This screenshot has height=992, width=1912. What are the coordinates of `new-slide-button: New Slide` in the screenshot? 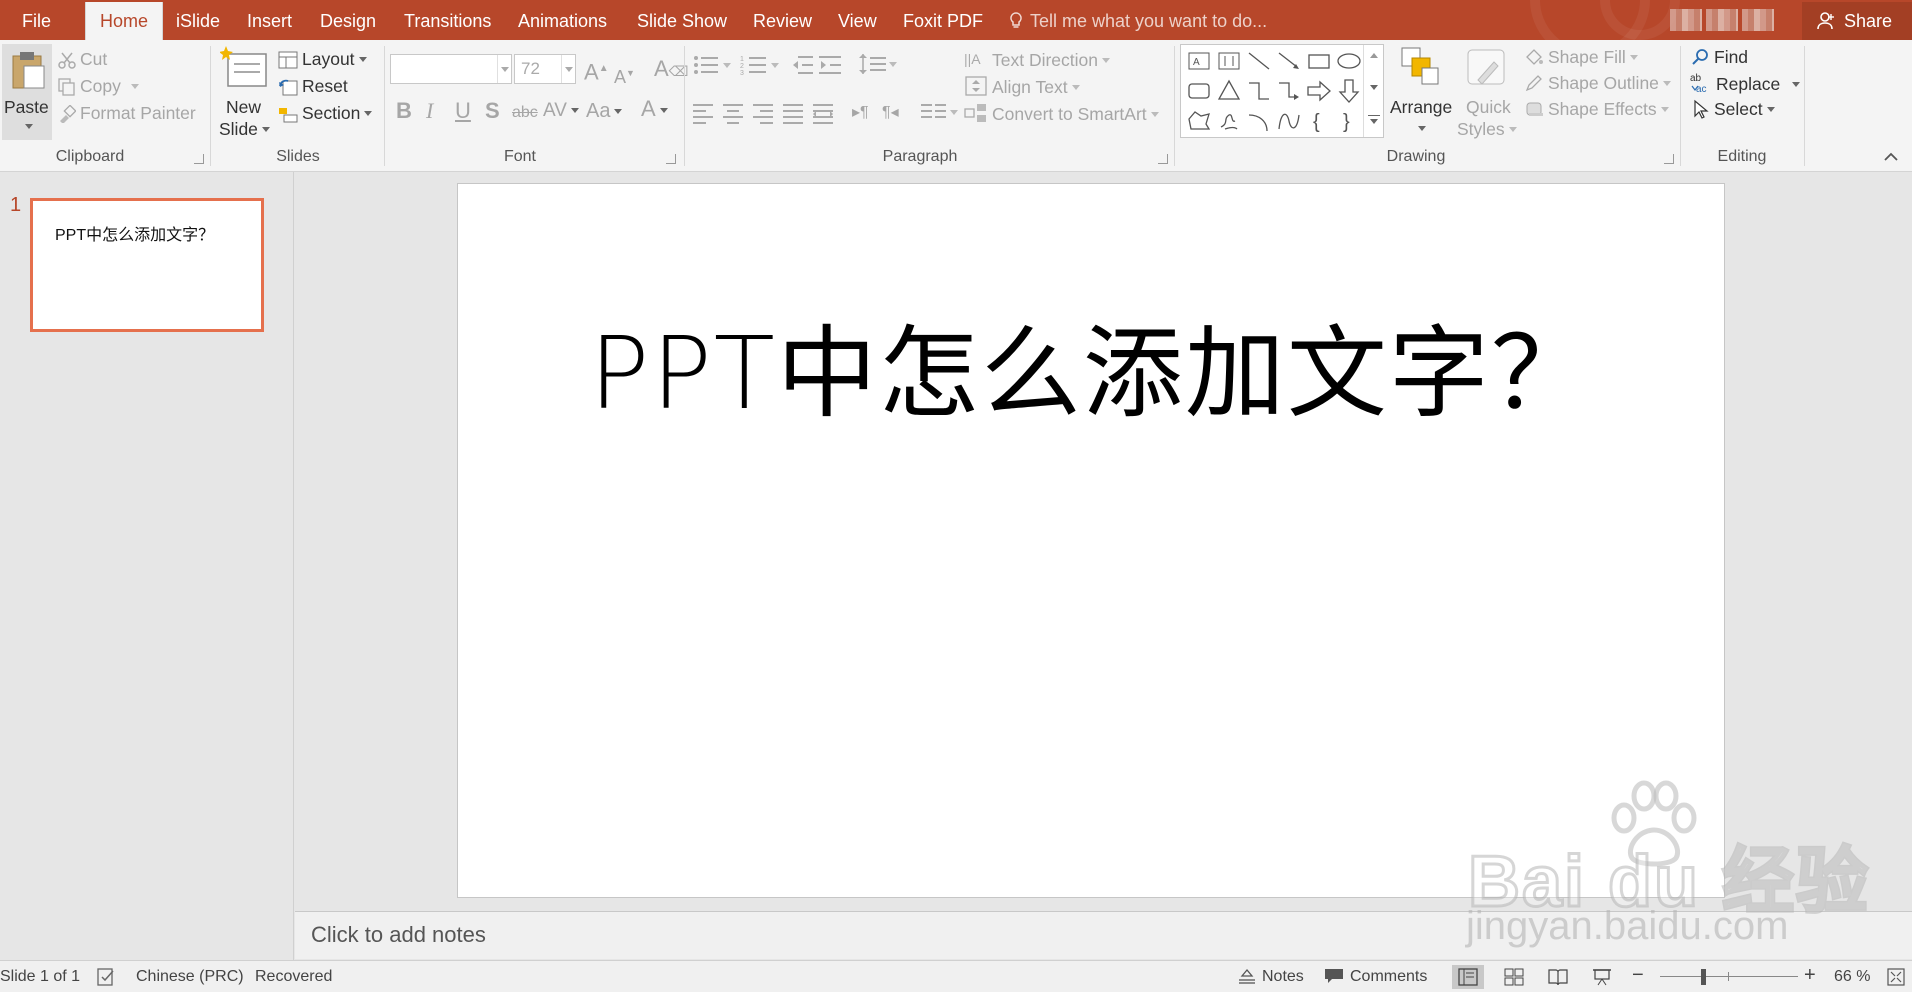 It's located at (245, 94).